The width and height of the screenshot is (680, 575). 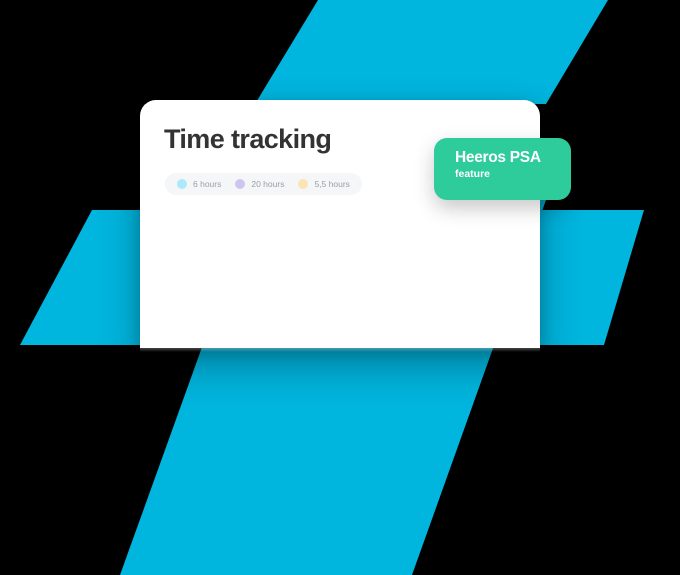 I want to click on feature-badge: Heeros PSA feature, so click(x=502, y=169).